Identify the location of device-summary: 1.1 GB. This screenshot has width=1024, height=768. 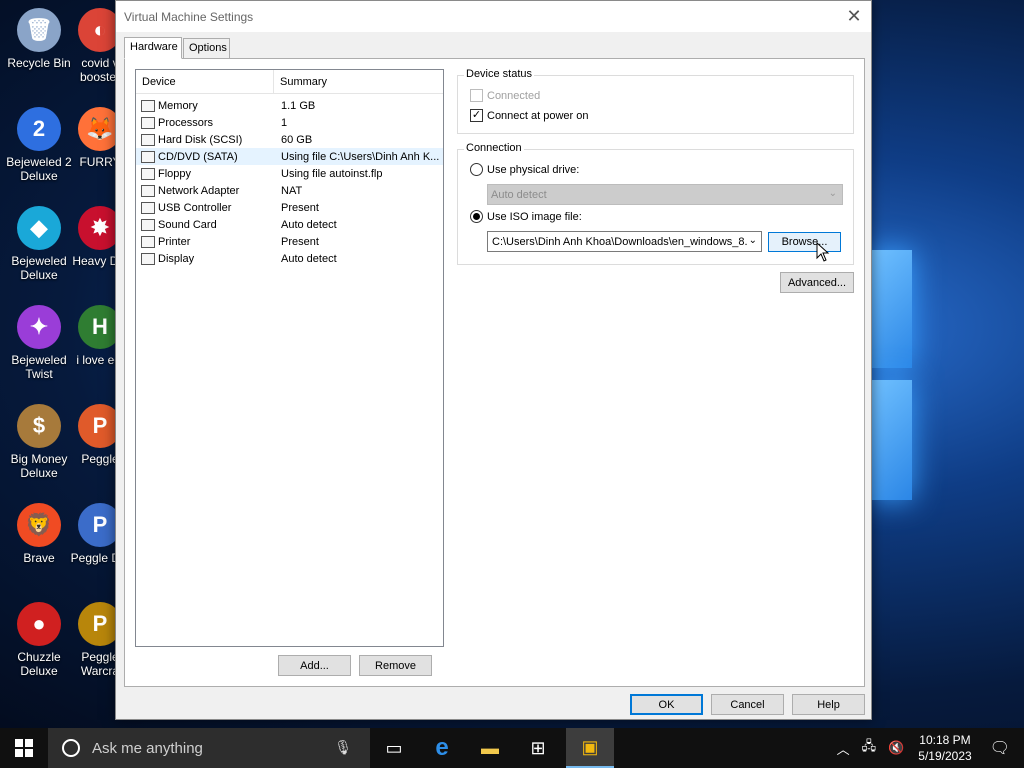
(298, 105).